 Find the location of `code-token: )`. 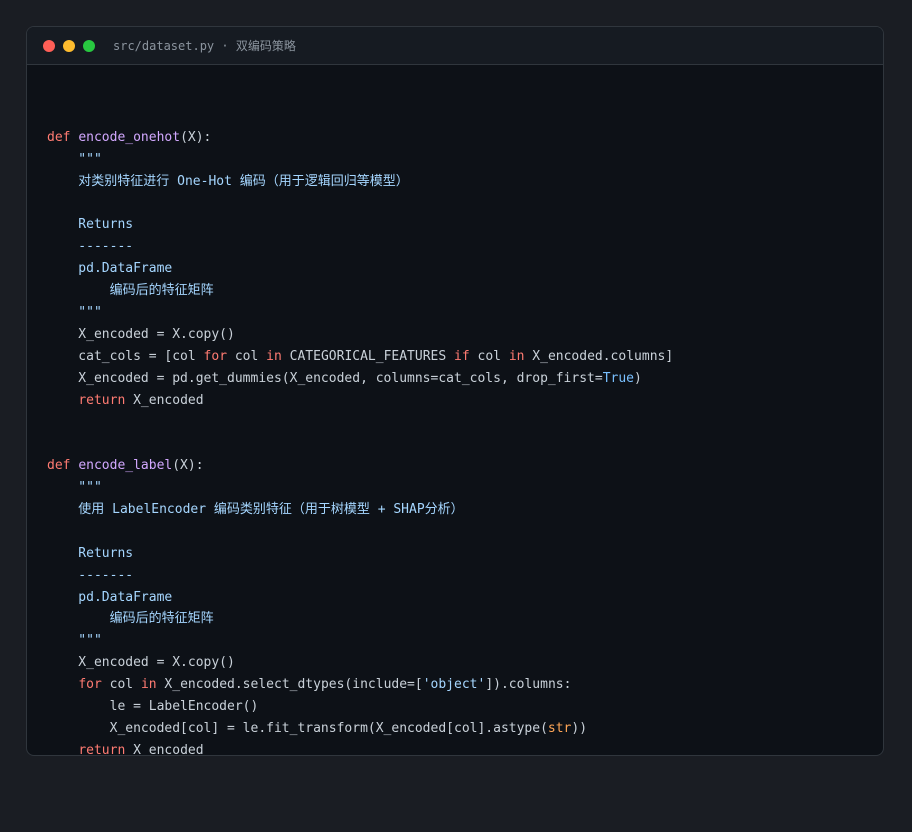

code-token: ) is located at coordinates (638, 378).